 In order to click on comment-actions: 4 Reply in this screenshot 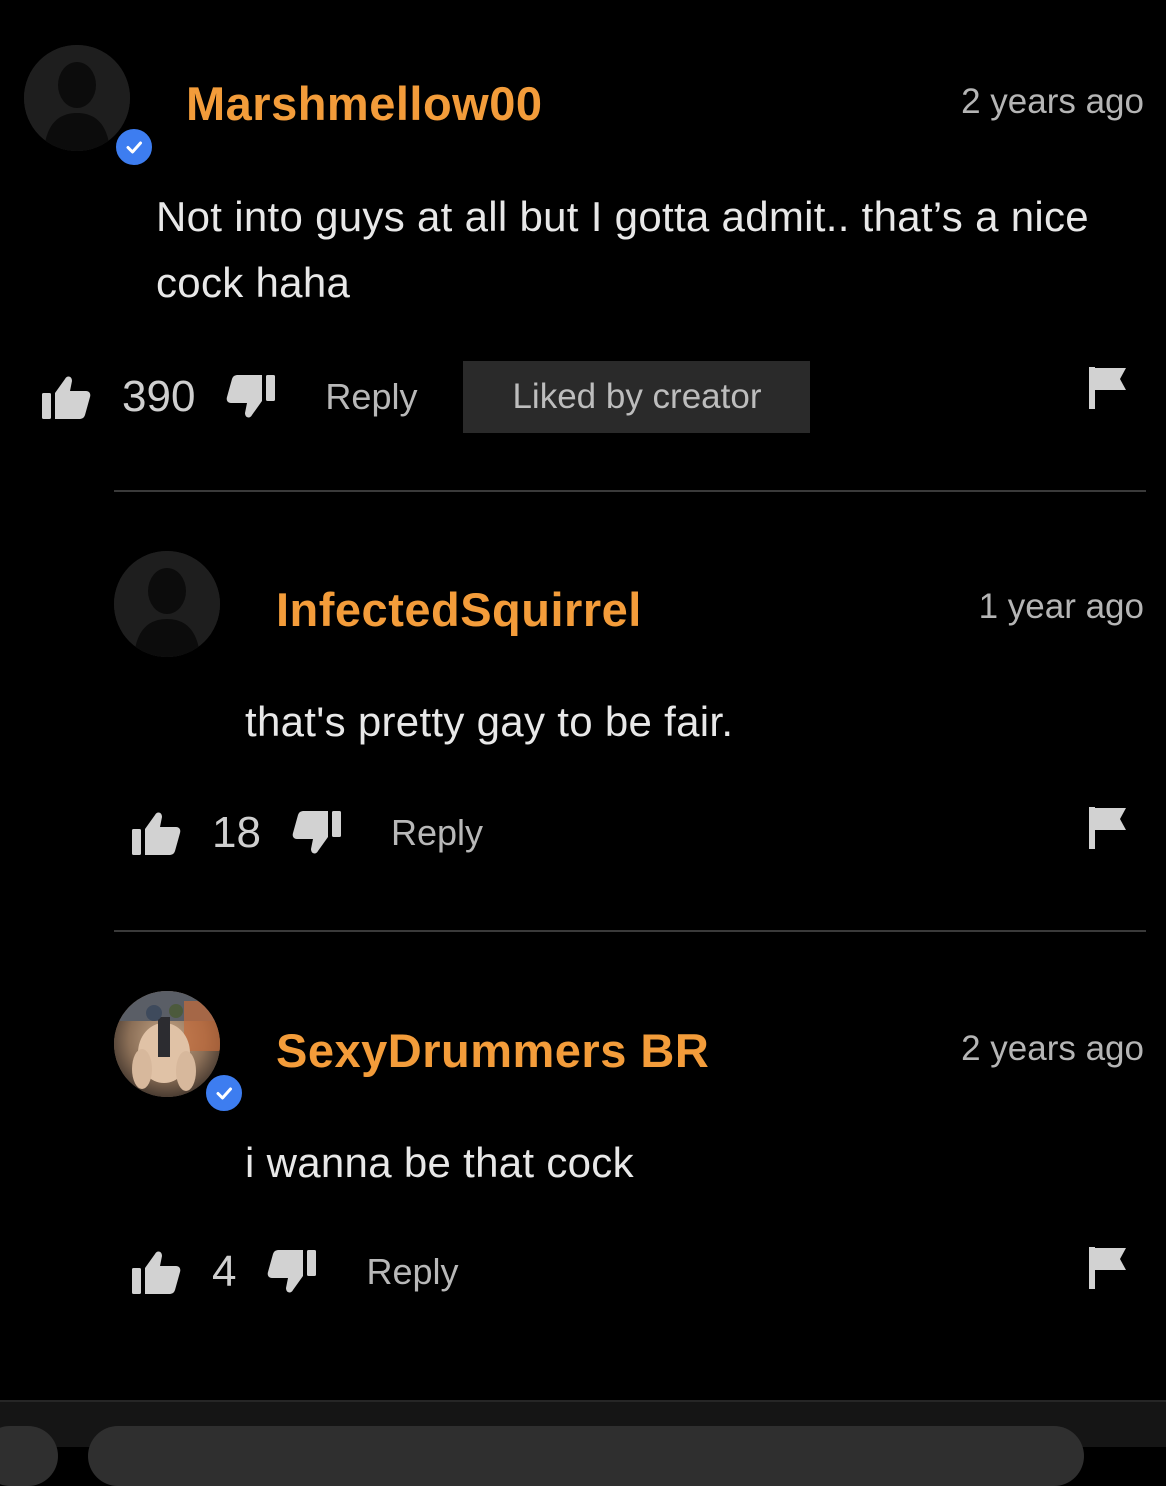, I will do `click(294, 1272)`.